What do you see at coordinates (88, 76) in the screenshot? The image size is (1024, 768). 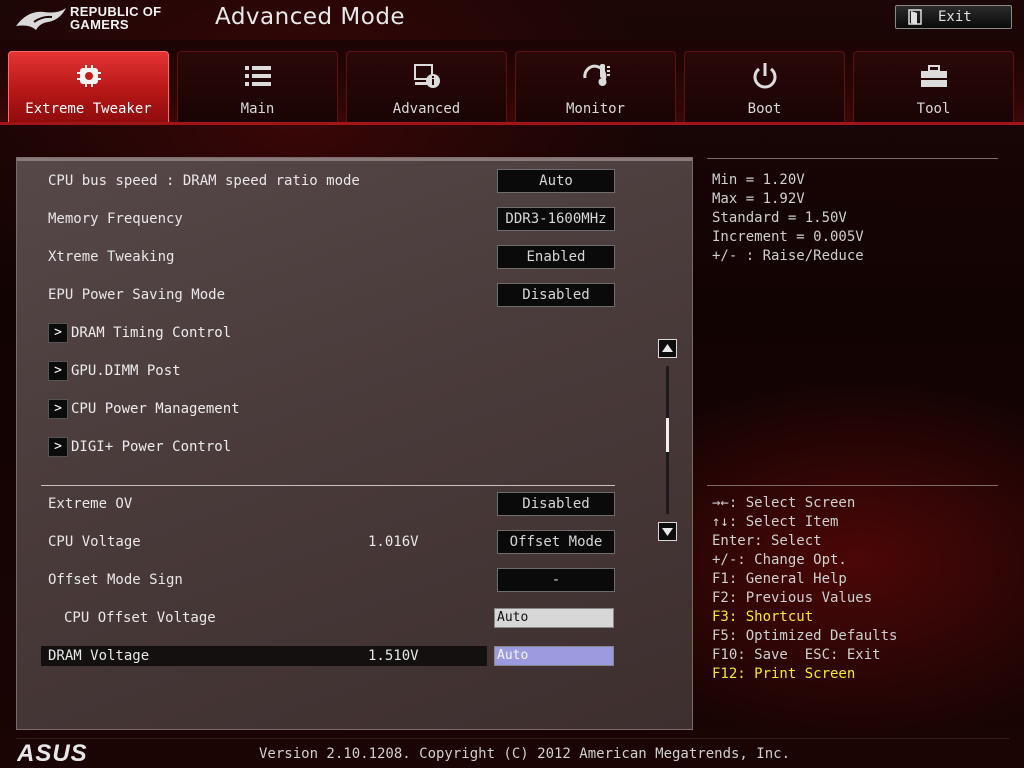 I see `tweaker-icon` at bounding box center [88, 76].